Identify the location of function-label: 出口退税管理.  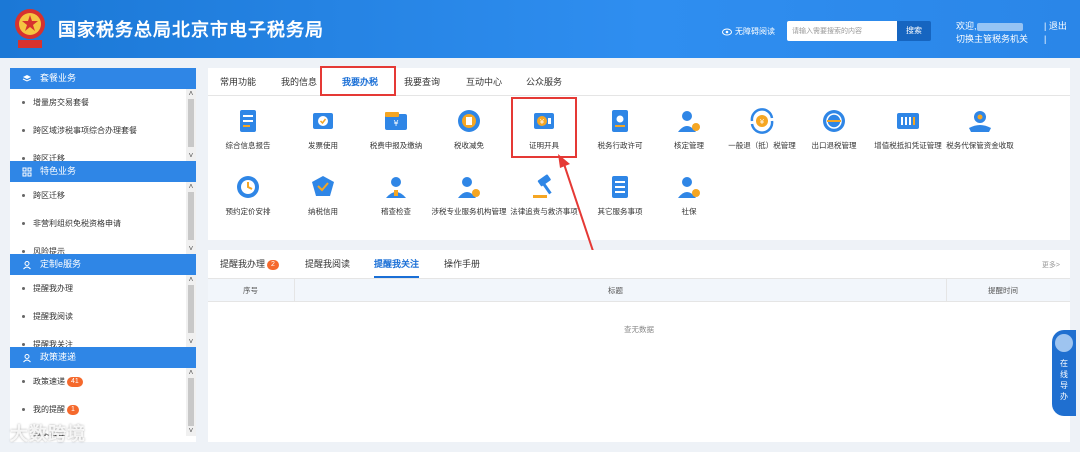
(834, 145).